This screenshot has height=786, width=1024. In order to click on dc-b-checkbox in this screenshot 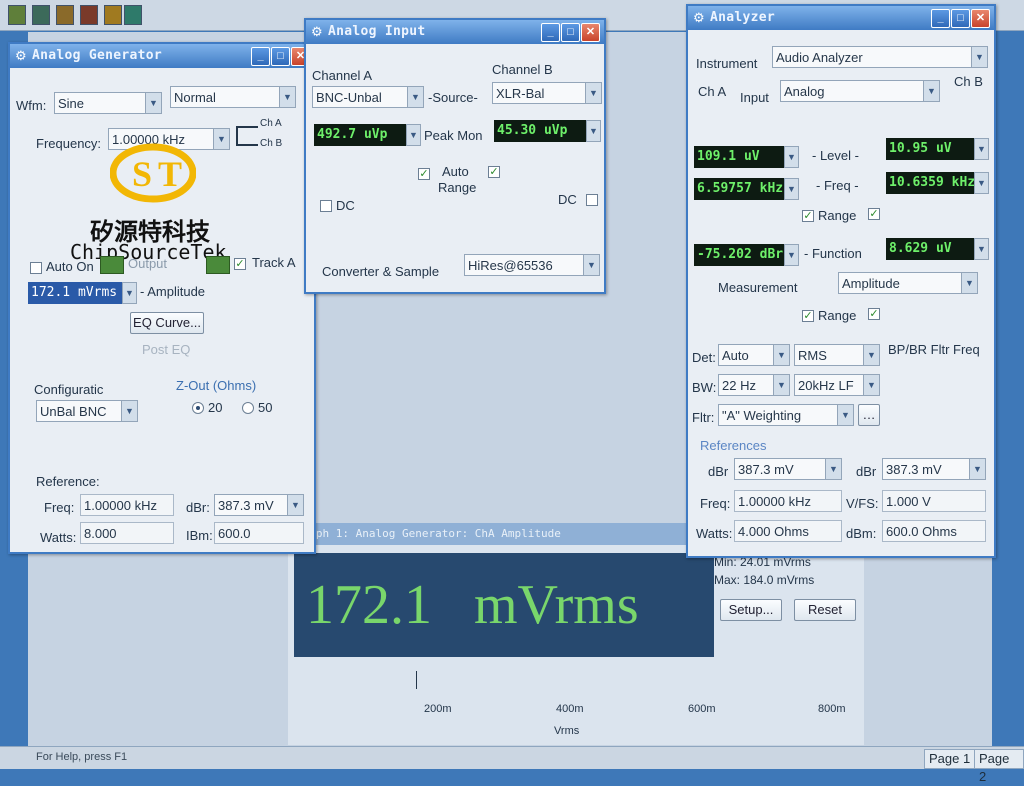, I will do `click(592, 200)`.